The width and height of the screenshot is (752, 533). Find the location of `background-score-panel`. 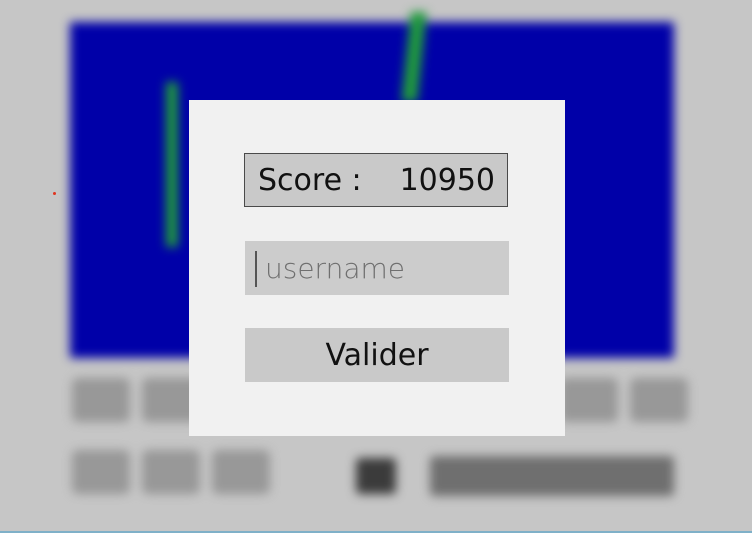

background-score-panel is located at coordinates (552, 476).